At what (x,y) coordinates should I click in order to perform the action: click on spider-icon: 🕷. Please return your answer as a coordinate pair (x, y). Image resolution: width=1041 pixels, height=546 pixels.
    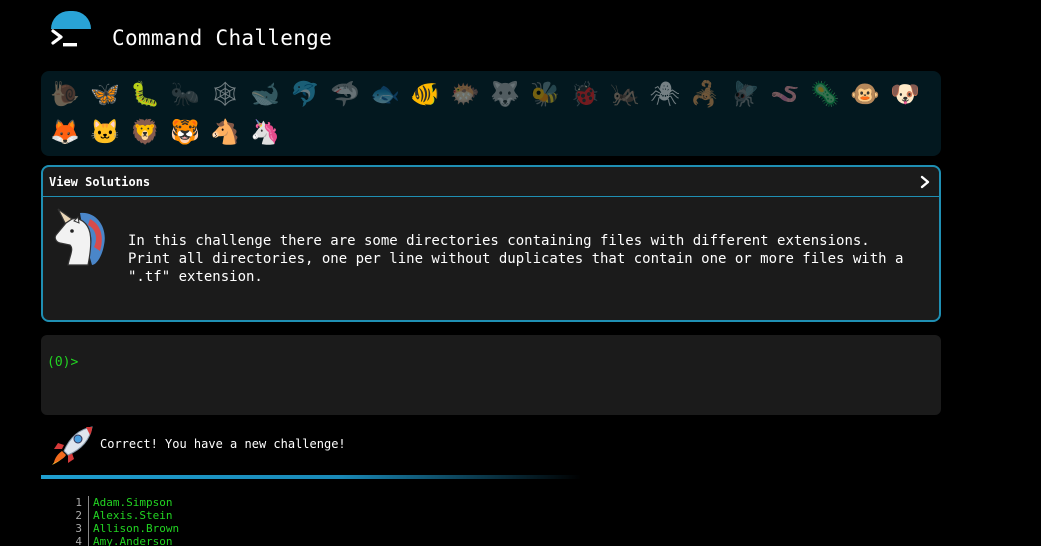
    Looking at the image, I should click on (665, 94).